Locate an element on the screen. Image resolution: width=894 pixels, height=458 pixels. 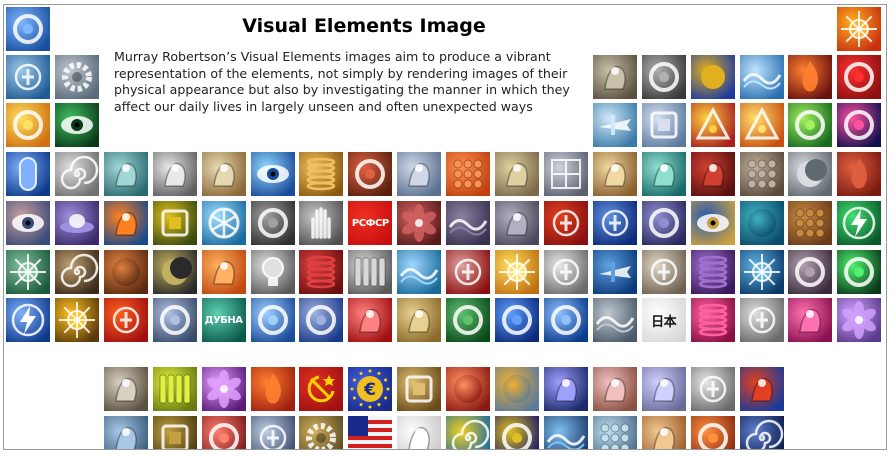
wheat-icon is located at coordinates (712, 77).